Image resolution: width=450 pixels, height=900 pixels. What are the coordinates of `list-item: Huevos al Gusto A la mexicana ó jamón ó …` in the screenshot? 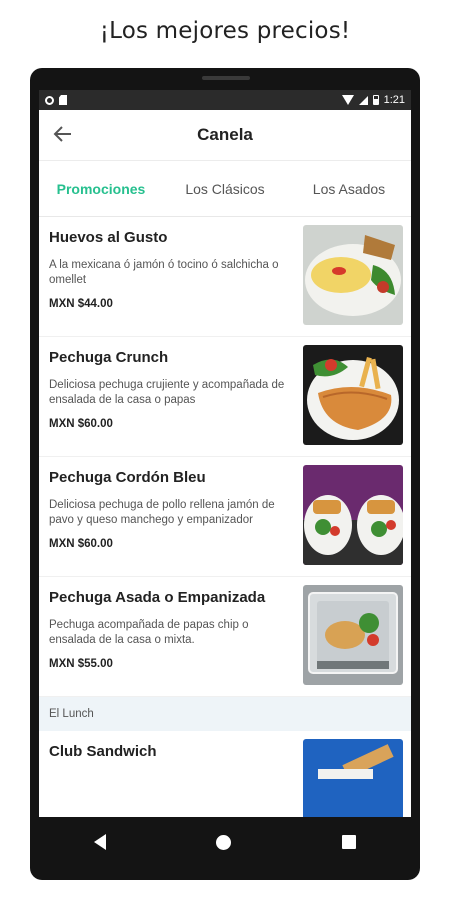 It's located at (225, 277).